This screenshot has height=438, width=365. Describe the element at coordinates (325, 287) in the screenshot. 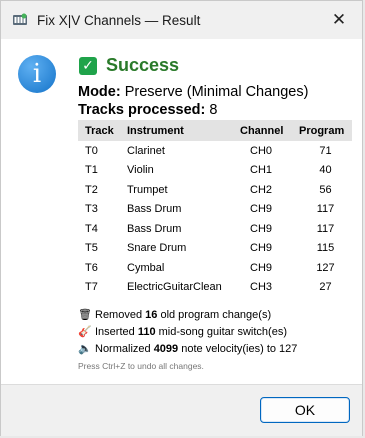

I see `cell-program: 27` at that location.